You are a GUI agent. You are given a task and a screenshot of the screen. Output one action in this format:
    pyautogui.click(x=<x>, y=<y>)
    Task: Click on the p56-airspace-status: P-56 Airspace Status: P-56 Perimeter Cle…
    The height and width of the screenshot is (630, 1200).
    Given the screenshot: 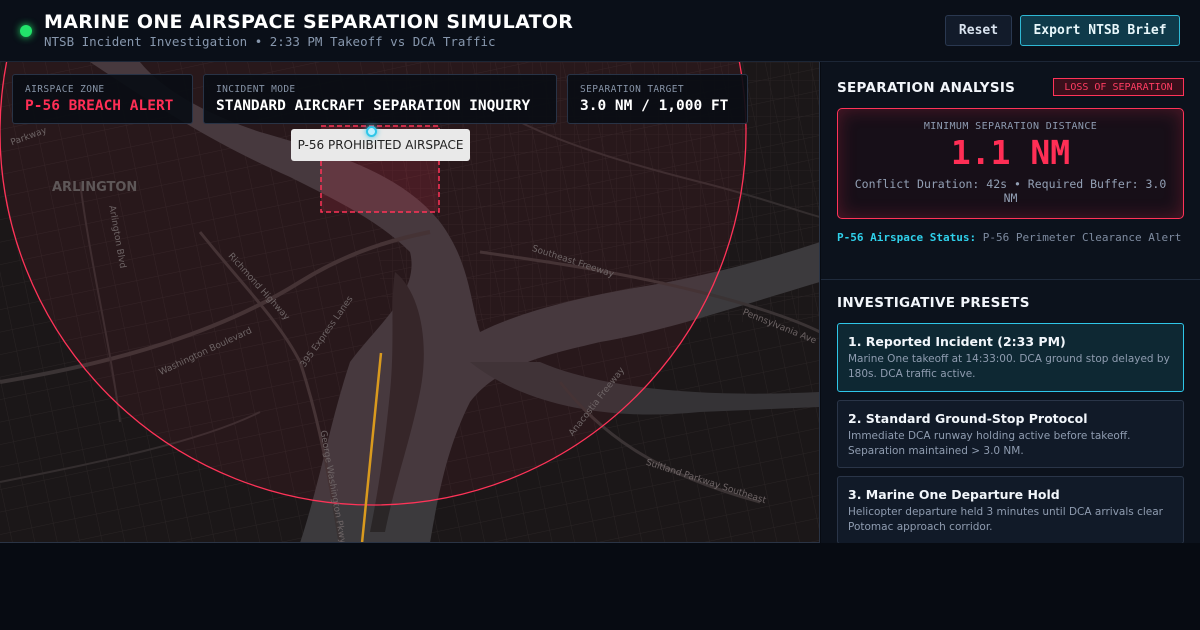 What is the action you would take?
    pyautogui.click(x=1010, y=238)
    